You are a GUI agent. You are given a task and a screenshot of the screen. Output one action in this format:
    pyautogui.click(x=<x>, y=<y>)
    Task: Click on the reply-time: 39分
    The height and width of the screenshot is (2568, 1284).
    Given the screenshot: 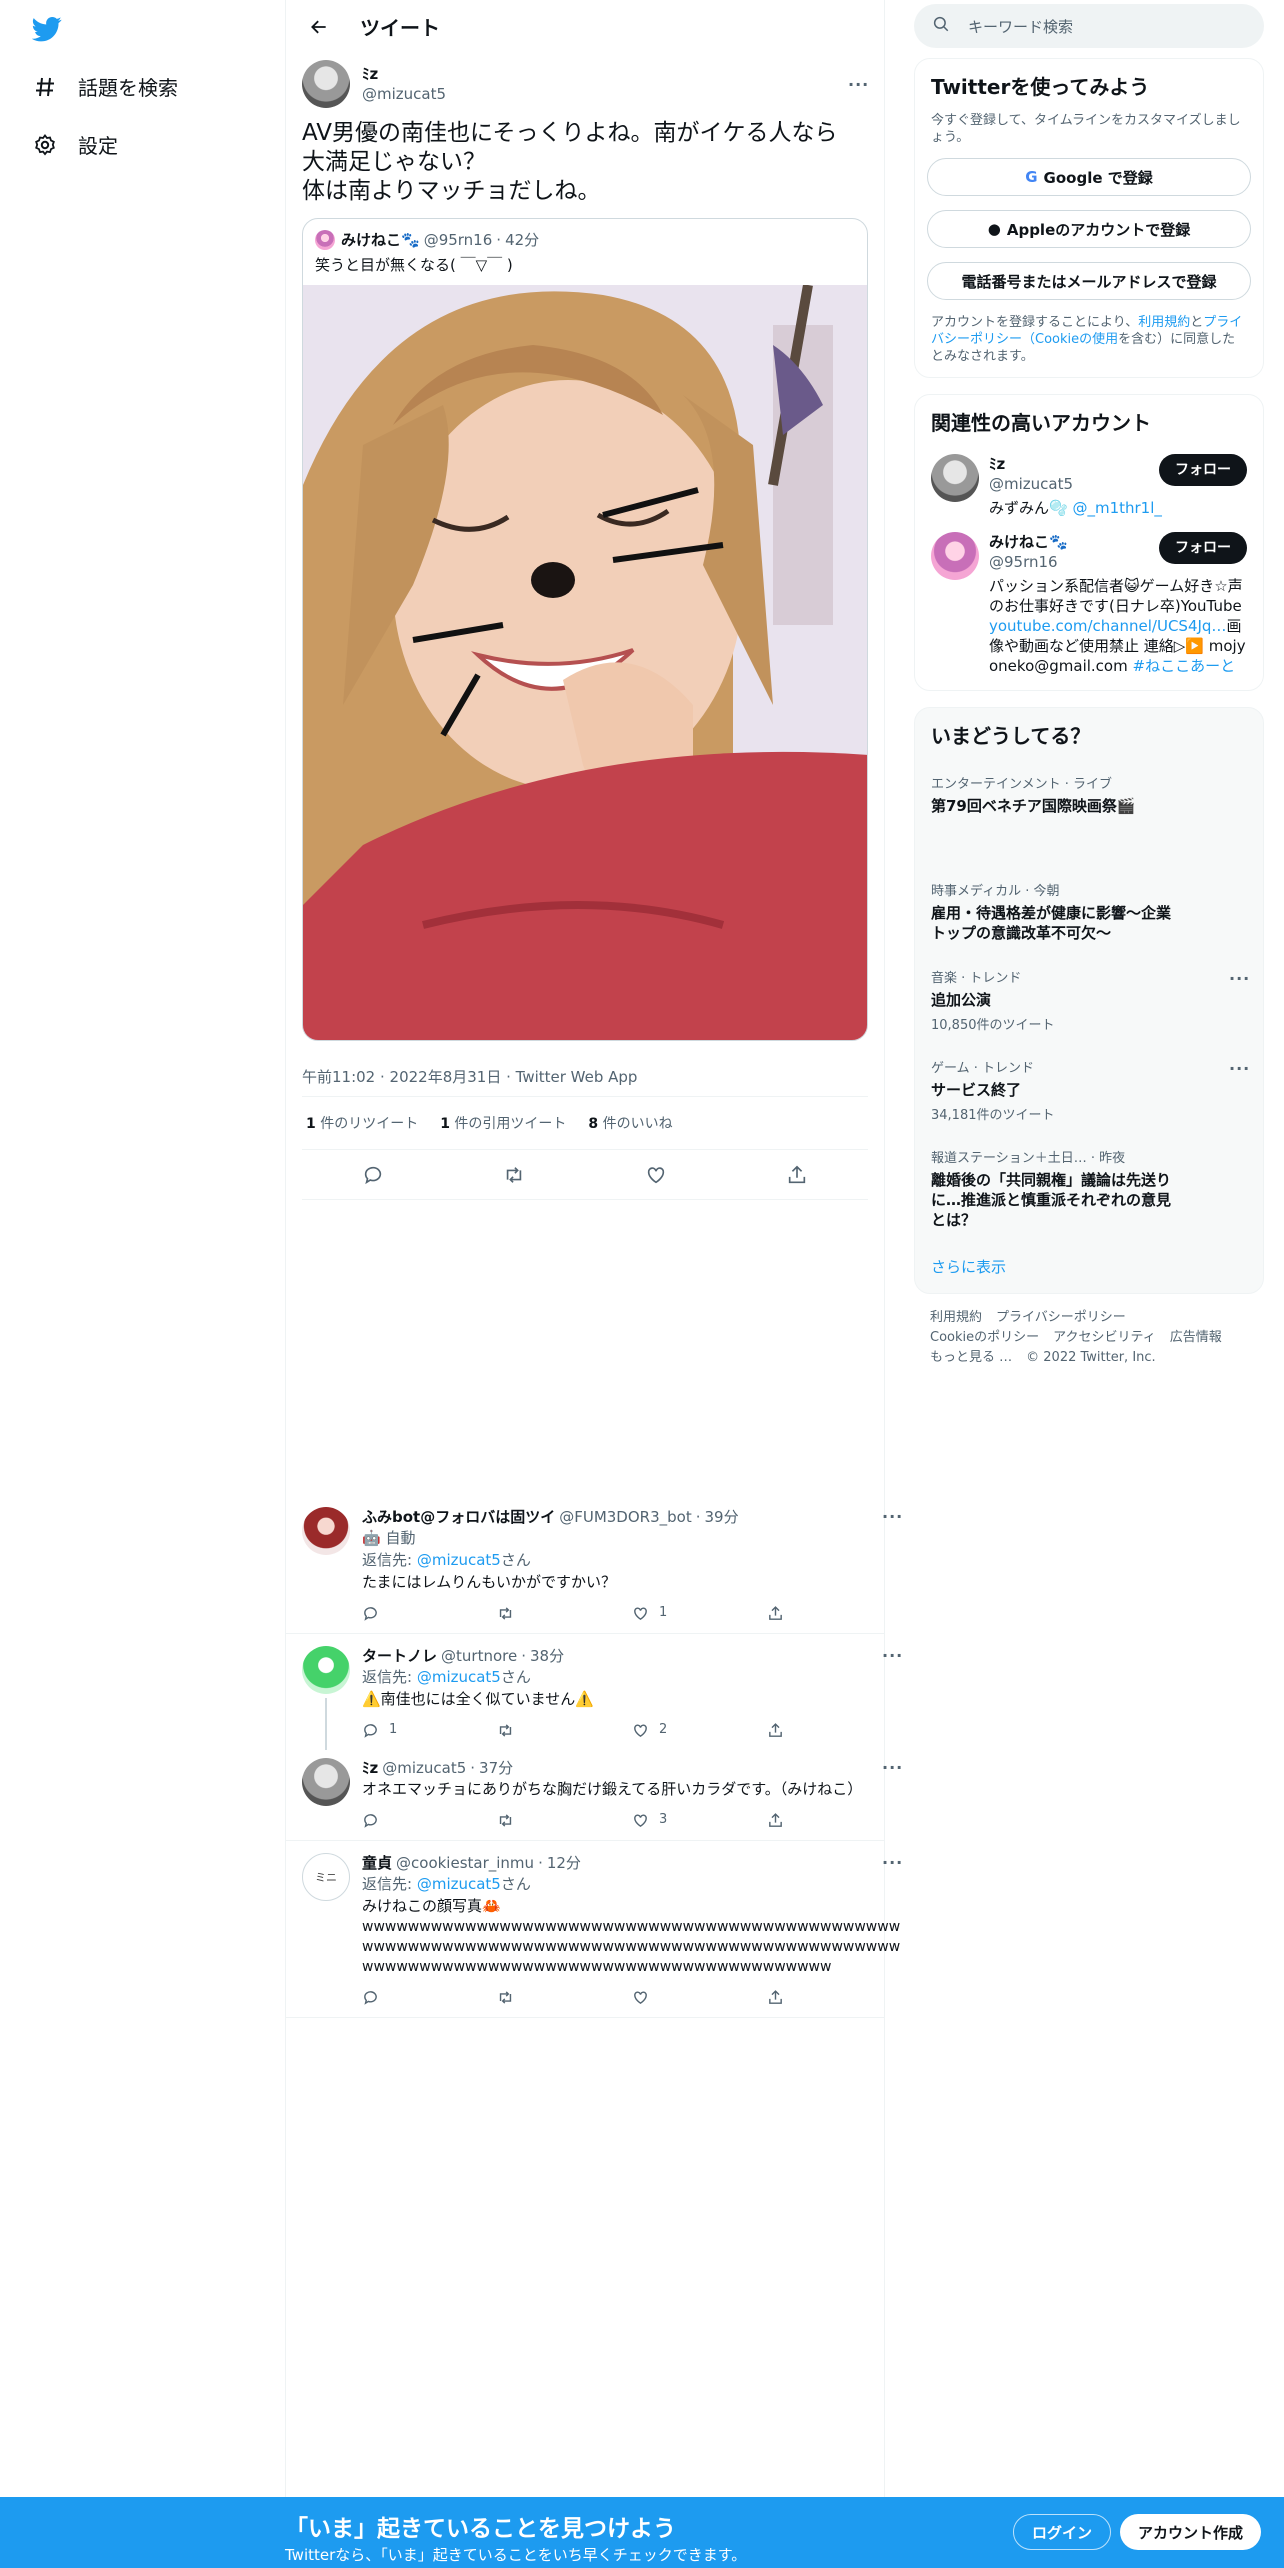 What is the action you would take?
    pyautogui.click(x=722, y=1517)
    